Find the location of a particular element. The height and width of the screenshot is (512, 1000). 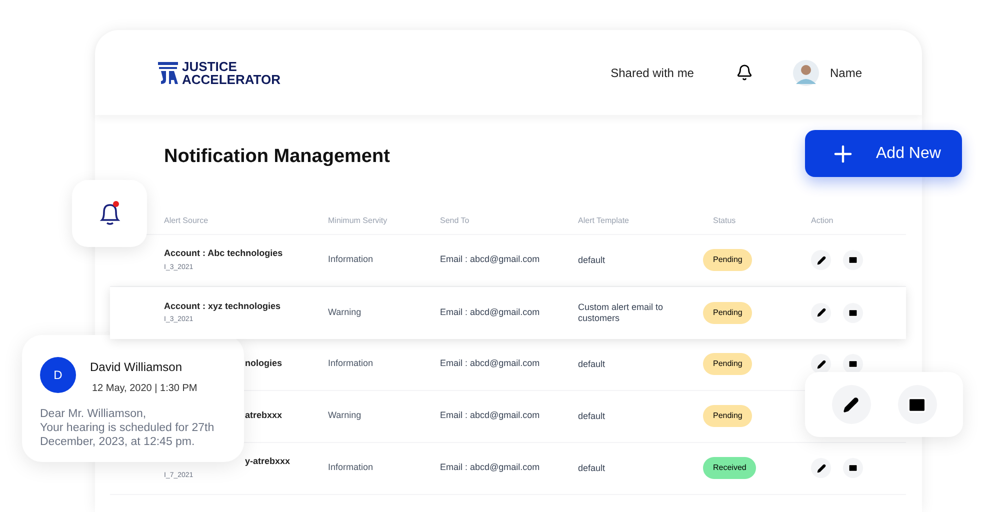

column-header: Status is located at coordinates (724, 220).